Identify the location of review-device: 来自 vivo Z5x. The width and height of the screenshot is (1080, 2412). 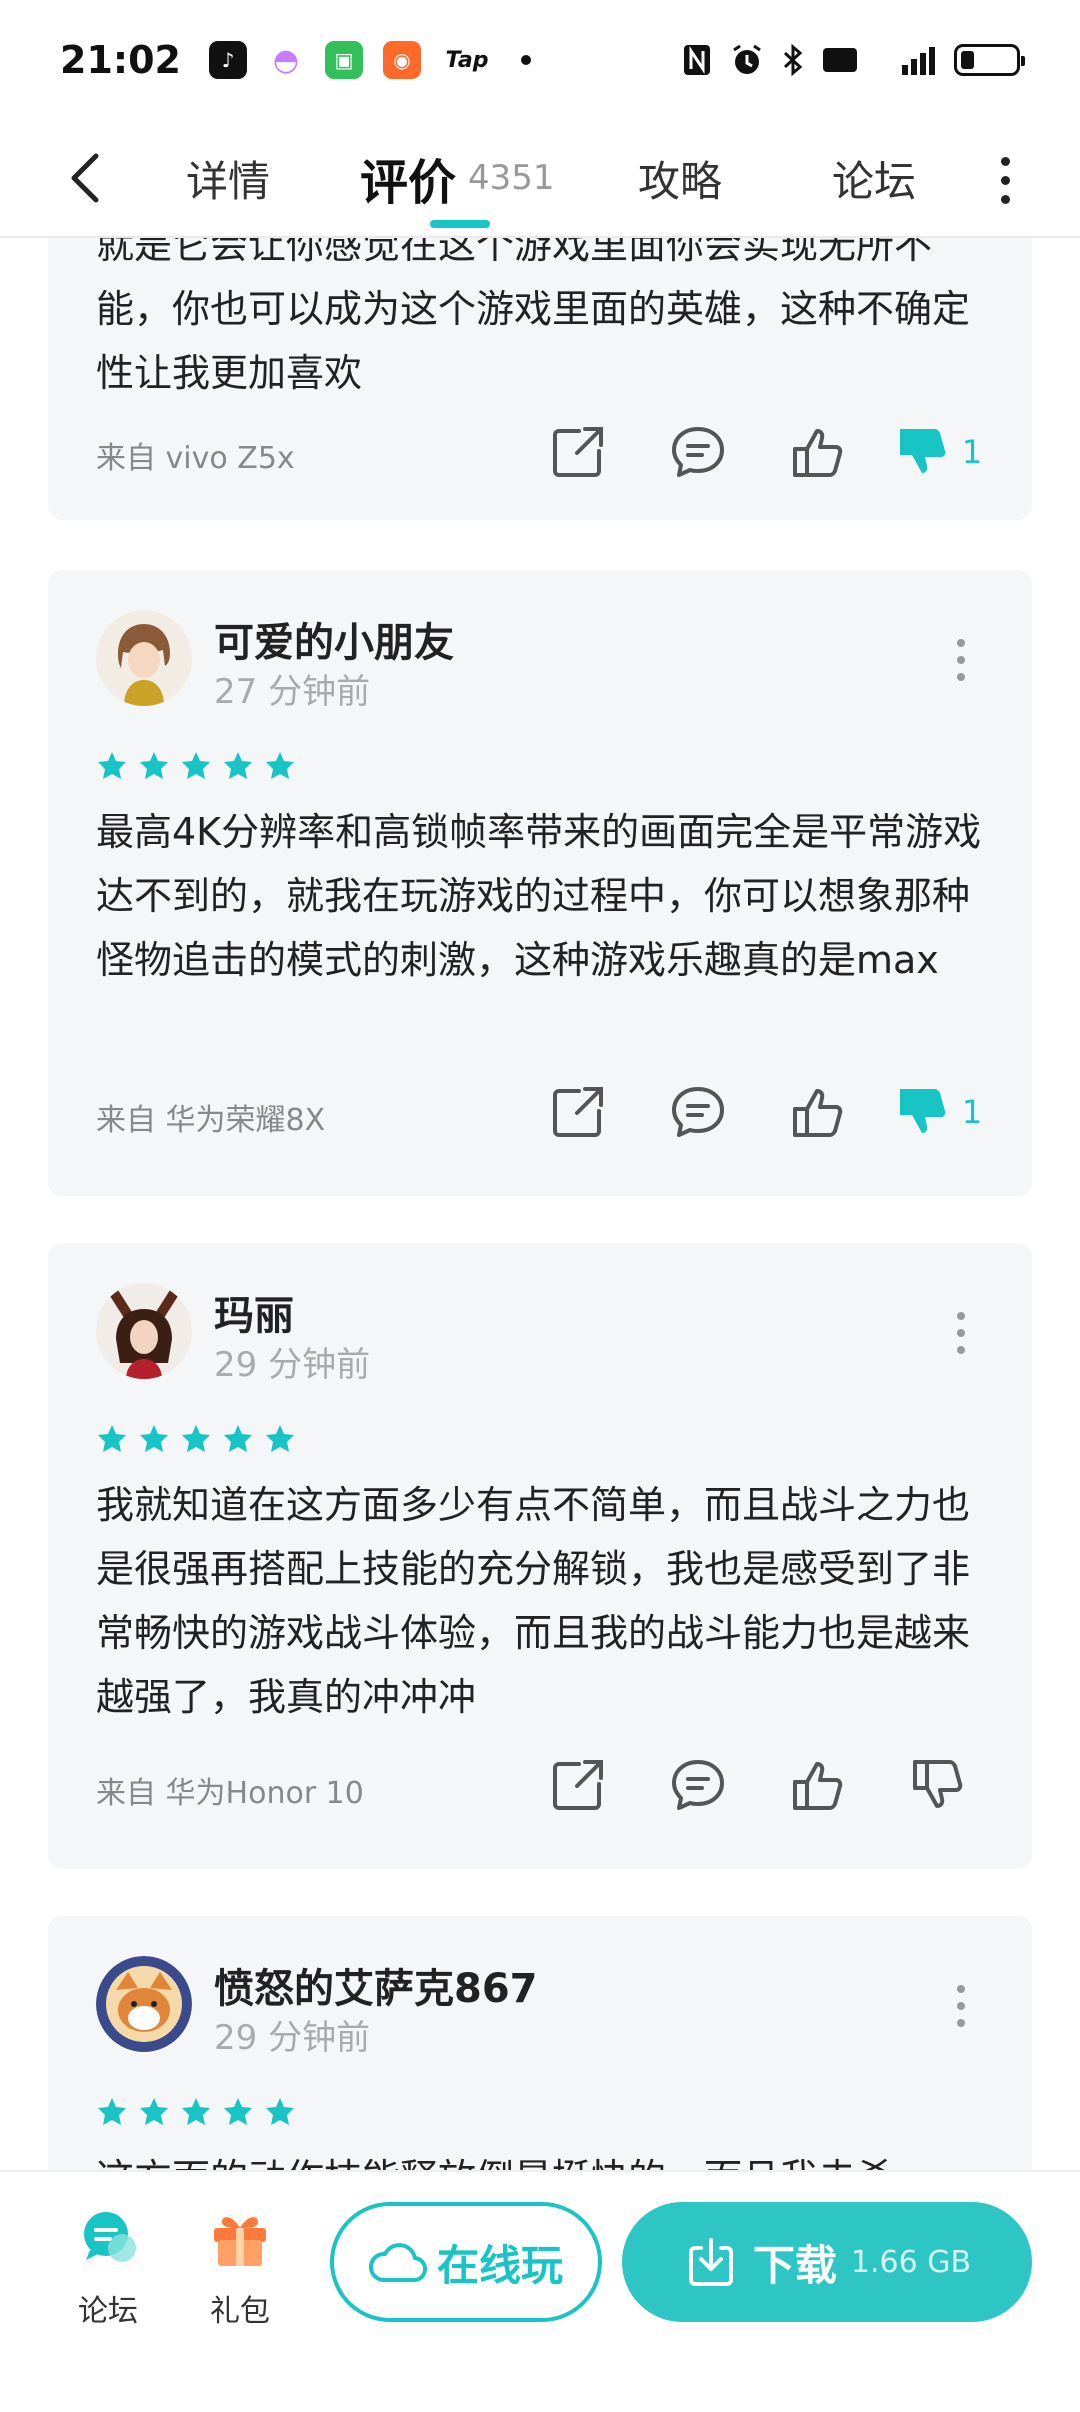
(195, 458).